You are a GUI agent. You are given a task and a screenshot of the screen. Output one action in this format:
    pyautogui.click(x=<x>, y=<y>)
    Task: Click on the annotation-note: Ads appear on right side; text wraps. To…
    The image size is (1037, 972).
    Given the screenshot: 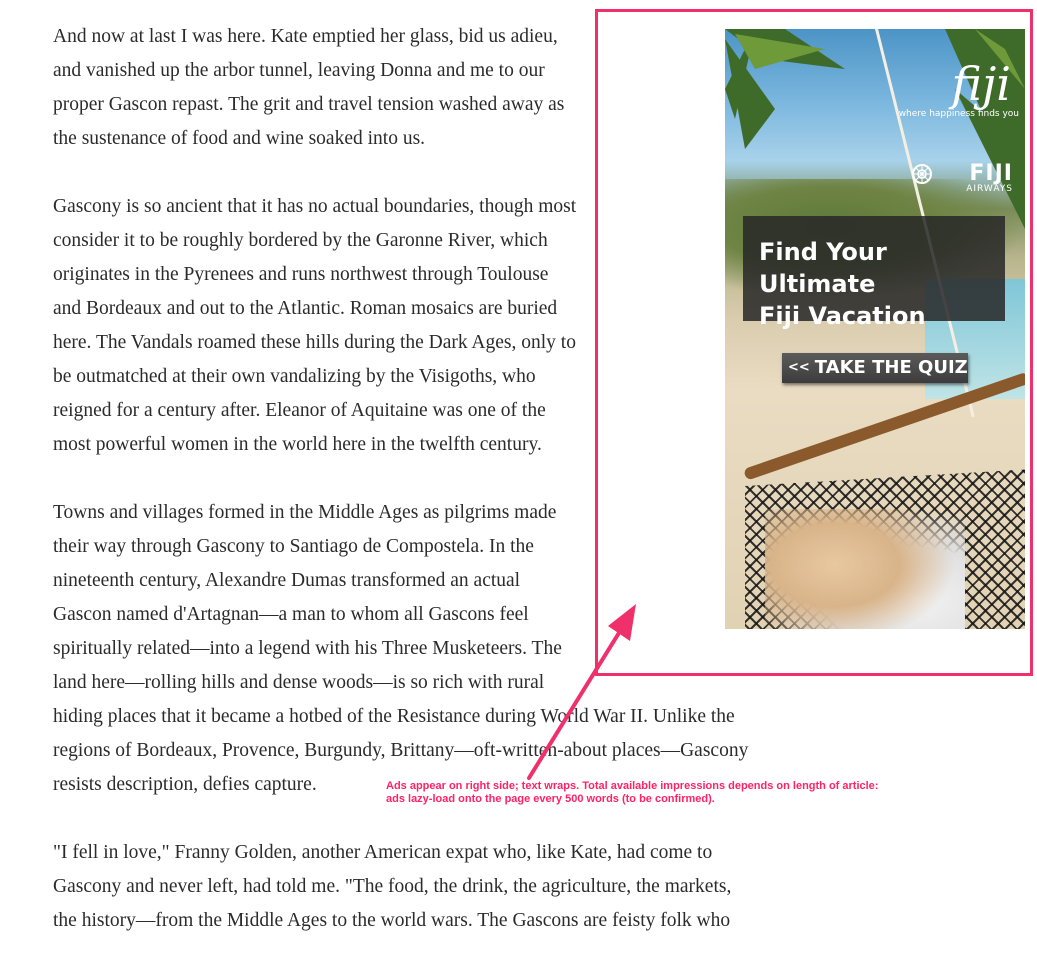 What is the action you would take?
    pyautogui.click(x=666, y=793)
    